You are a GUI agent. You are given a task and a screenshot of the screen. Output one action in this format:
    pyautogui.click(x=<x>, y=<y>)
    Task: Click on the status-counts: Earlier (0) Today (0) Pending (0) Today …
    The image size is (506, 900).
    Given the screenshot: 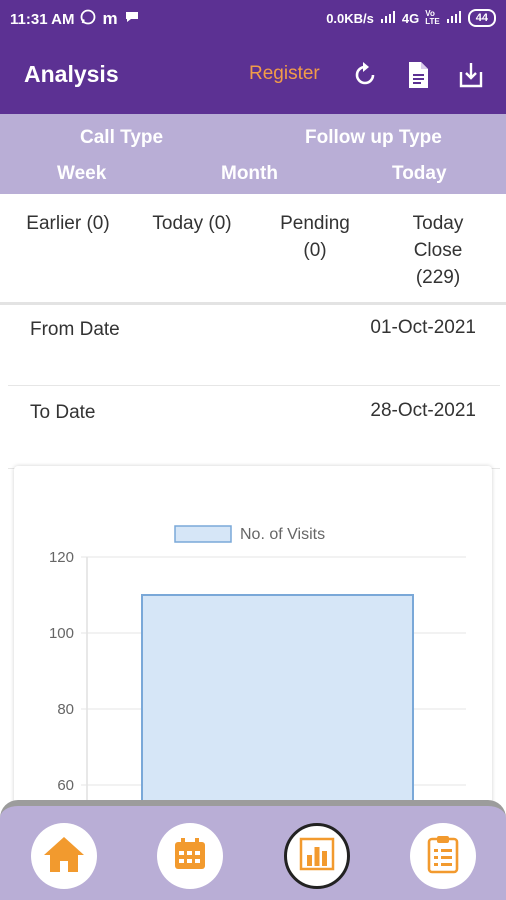 What is the action you would take?
    pyautogui.click(x=253, y=249)
    